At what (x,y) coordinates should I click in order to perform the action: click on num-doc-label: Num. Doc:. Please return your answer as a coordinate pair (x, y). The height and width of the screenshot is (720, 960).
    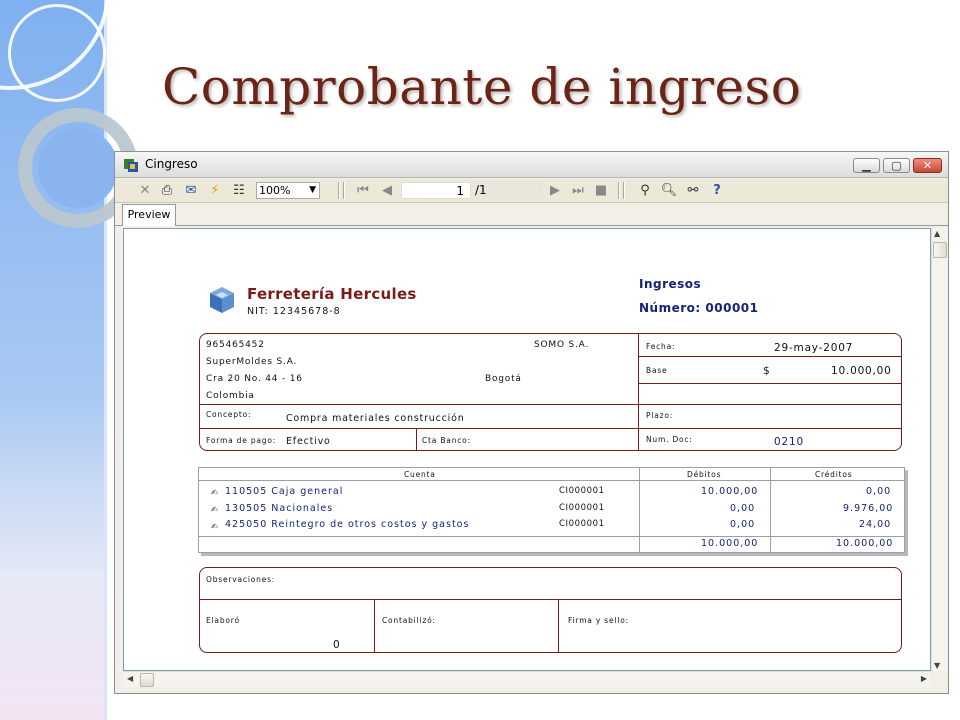
    Looking at the image, I should click on (669, 439).